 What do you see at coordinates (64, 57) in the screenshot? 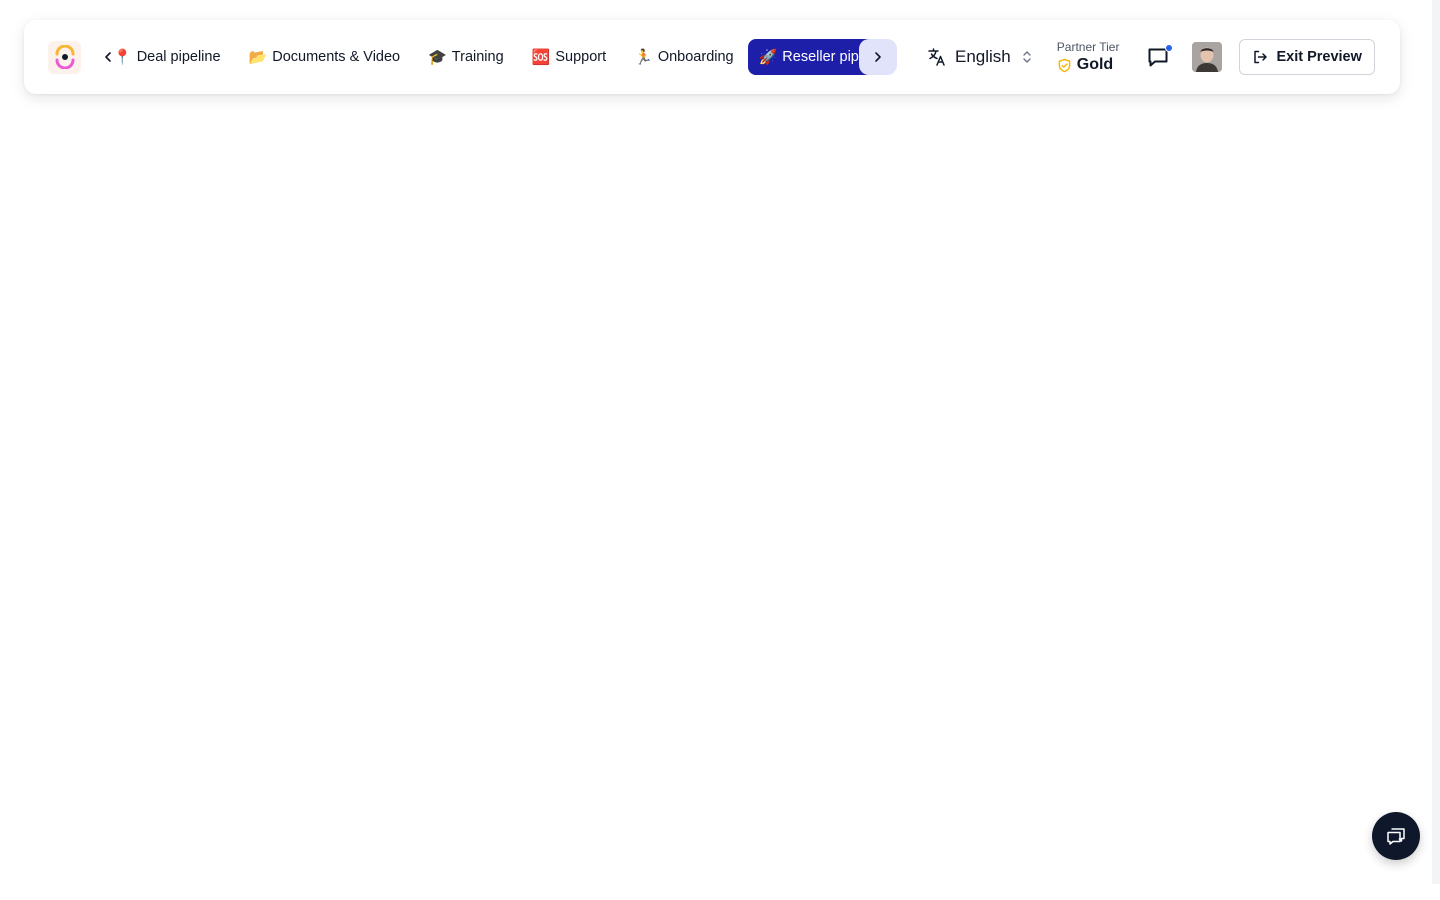
I see `brand-logo-icon` at bounding box center [64, 57].